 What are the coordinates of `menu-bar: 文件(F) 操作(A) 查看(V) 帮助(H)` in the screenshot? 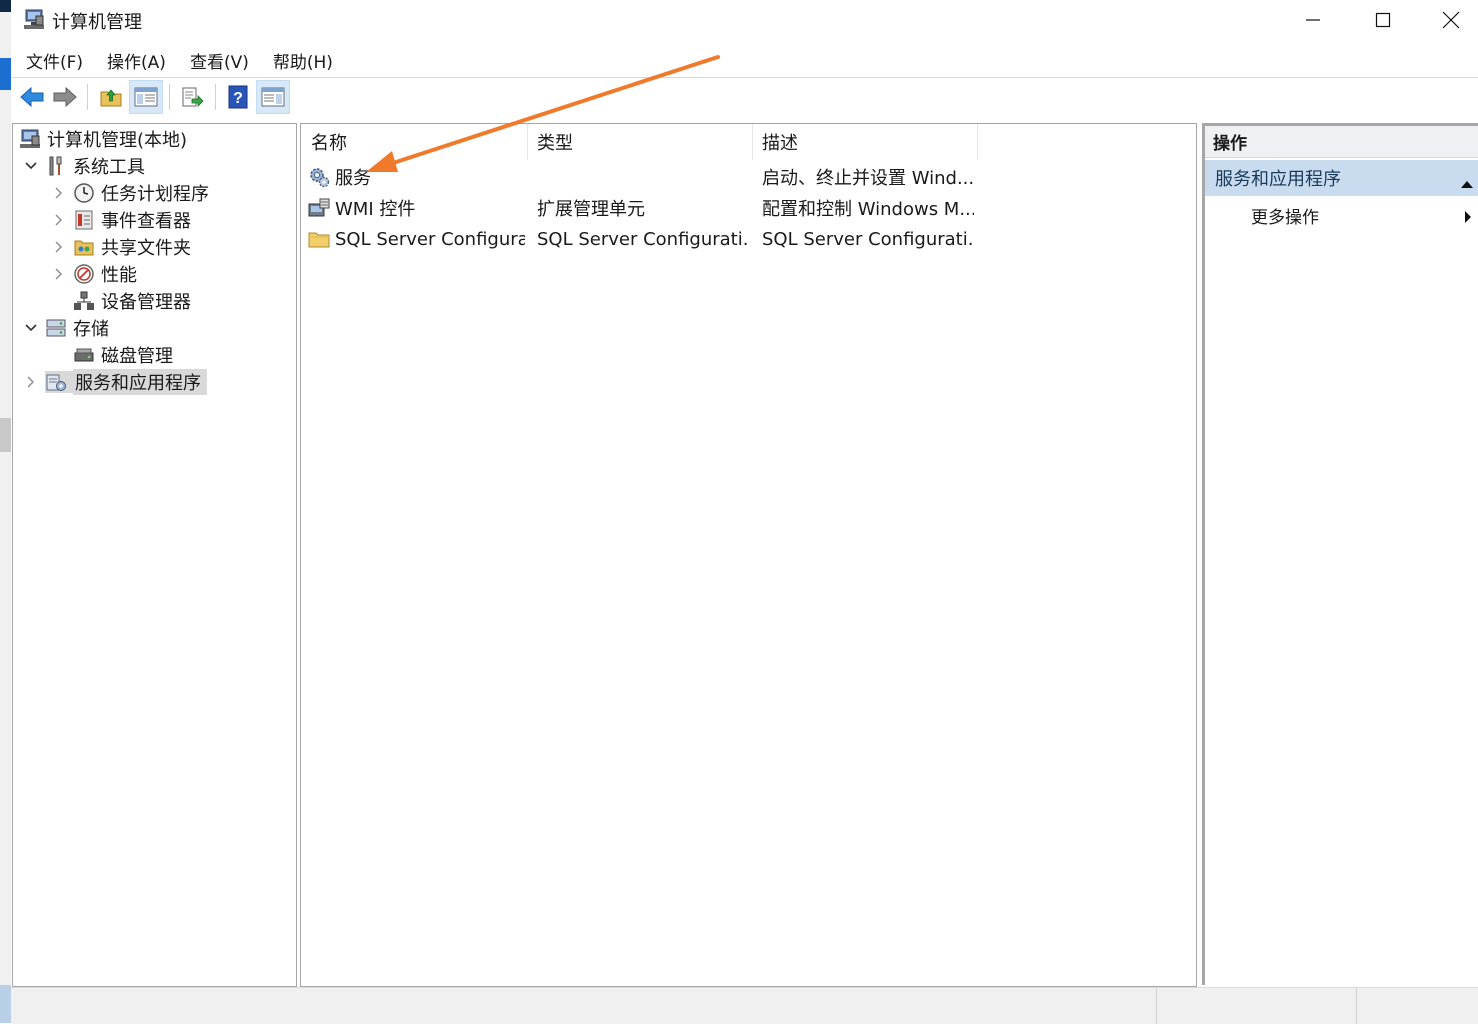 It's located at (178, 60).